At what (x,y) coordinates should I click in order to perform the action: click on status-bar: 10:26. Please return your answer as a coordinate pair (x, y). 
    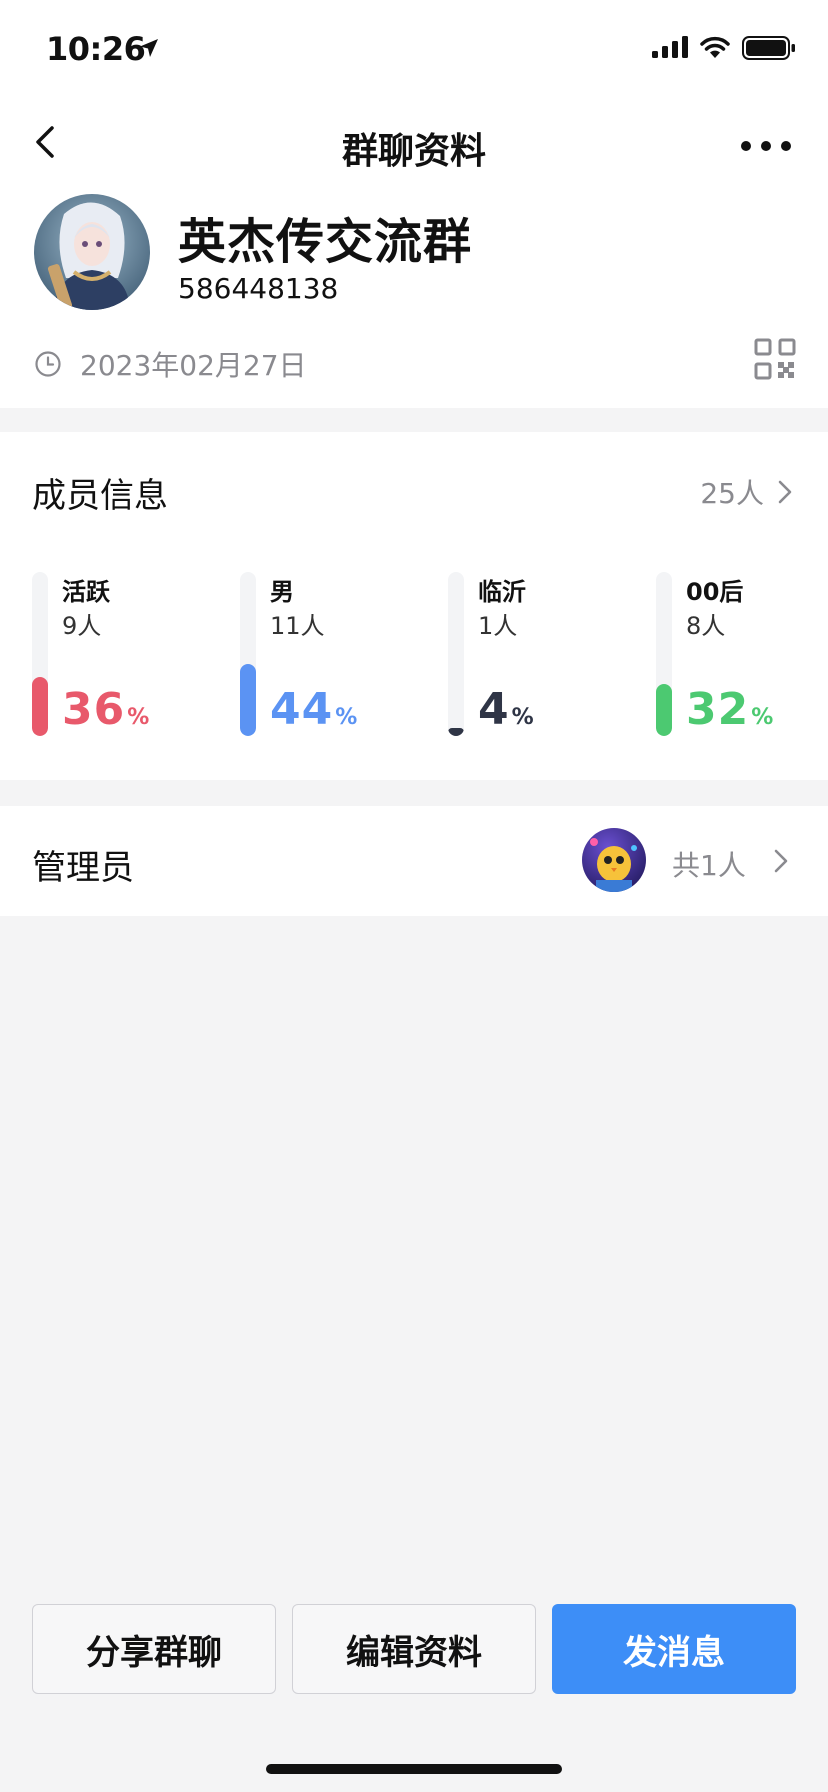
    Looking at the image, I should click on (414, 50).